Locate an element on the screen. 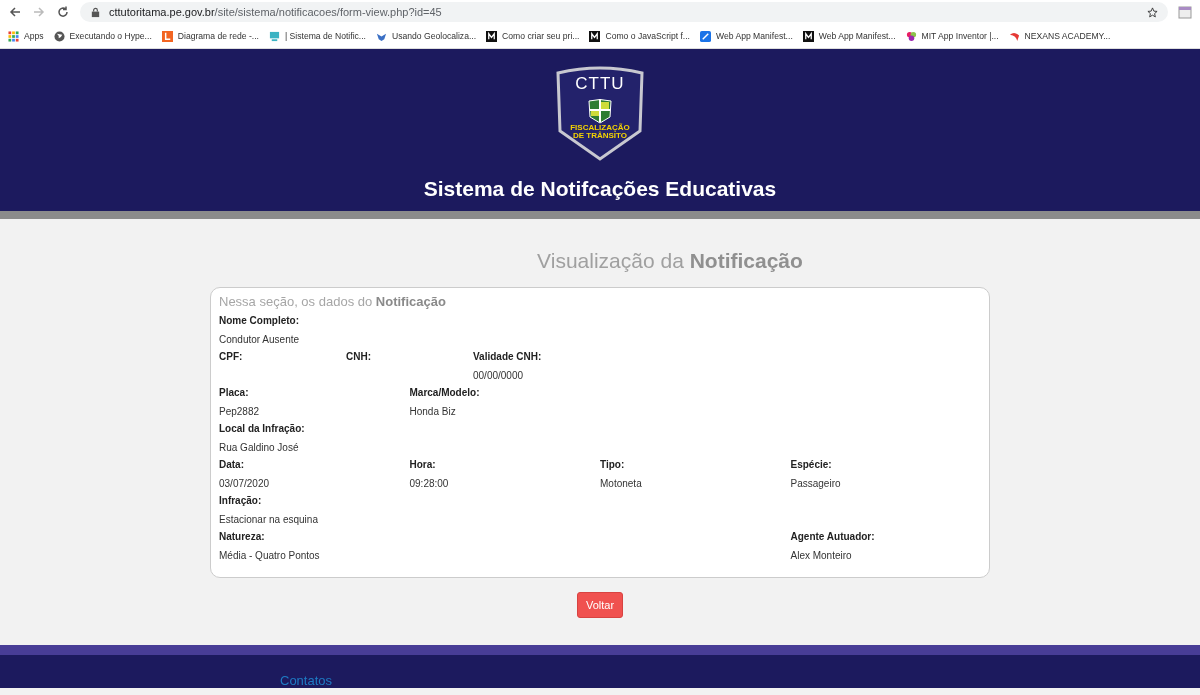 The height and width of the screenshot is (695, 1200). field-value: Rua Galdino José is located at coordinates (259, 447).